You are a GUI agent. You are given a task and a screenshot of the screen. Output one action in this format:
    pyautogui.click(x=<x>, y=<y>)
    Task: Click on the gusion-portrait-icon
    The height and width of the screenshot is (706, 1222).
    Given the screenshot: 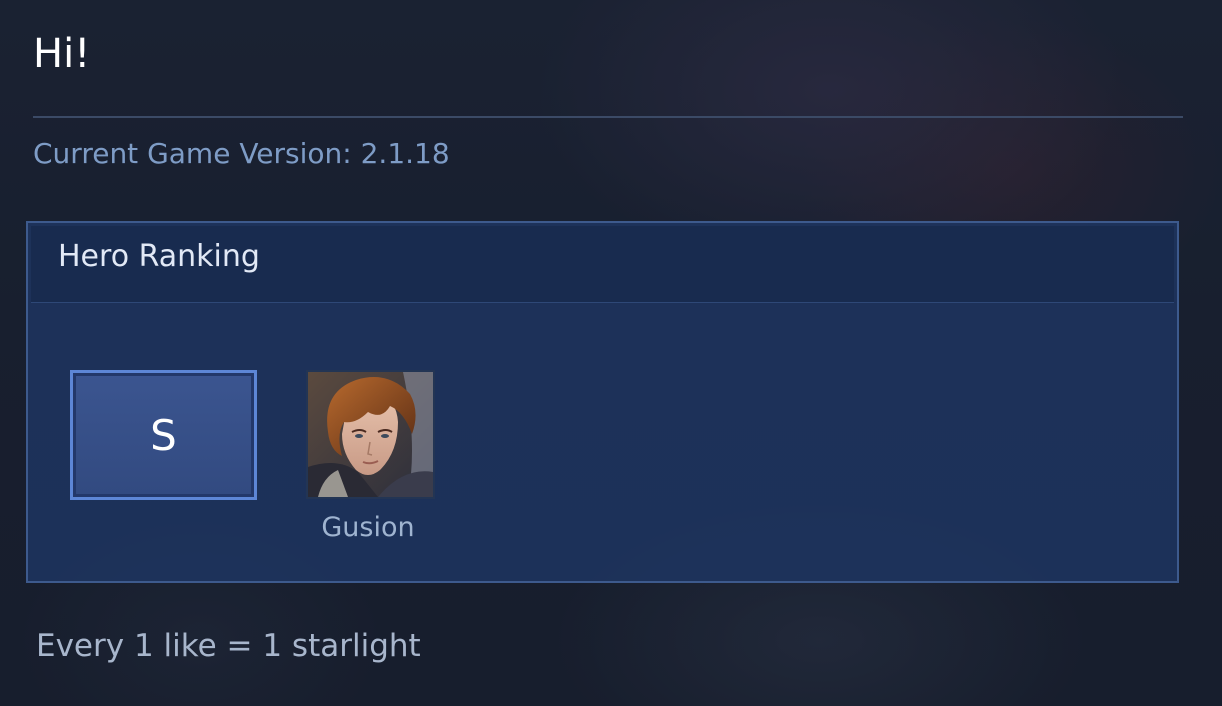 What is the action you would take?
    pyautogui.click(x=370, y=434)
    